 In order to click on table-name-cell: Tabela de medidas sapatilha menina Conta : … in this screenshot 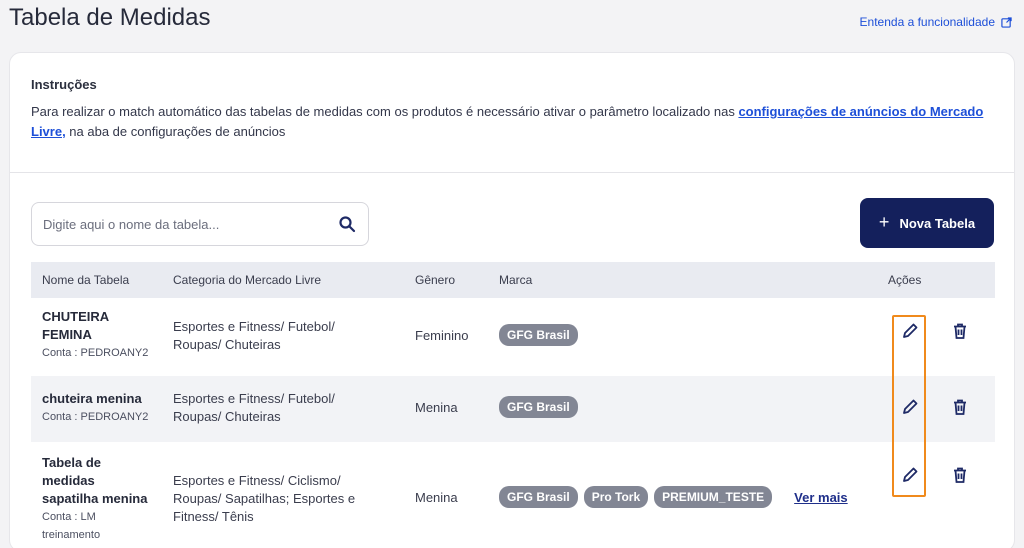, I will do `click(102, 499)`.